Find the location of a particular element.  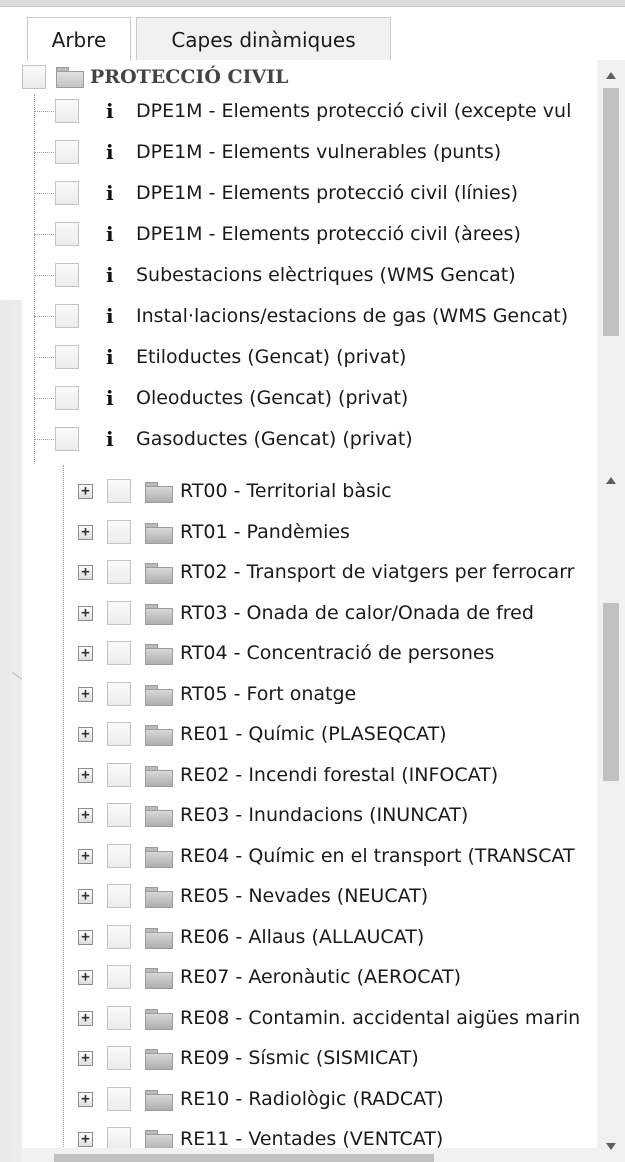

layer-row: i Subestacions elèctriques (WMS Gencat) is located at coordinates (309, 275).